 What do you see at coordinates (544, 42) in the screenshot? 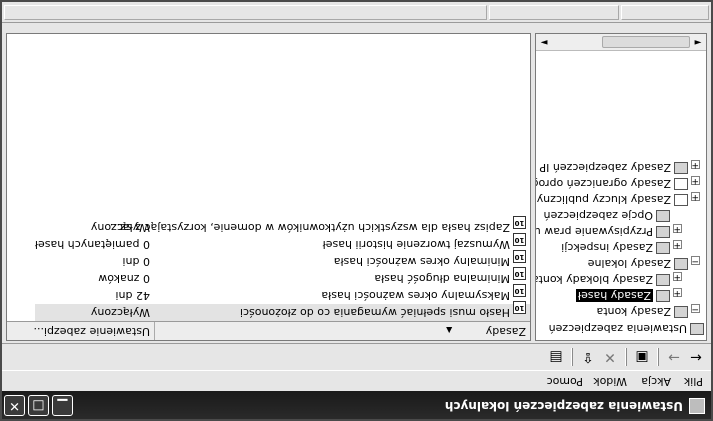
I see `scroll-right-arrow-icon: ►` at bounding box center [544, 42].